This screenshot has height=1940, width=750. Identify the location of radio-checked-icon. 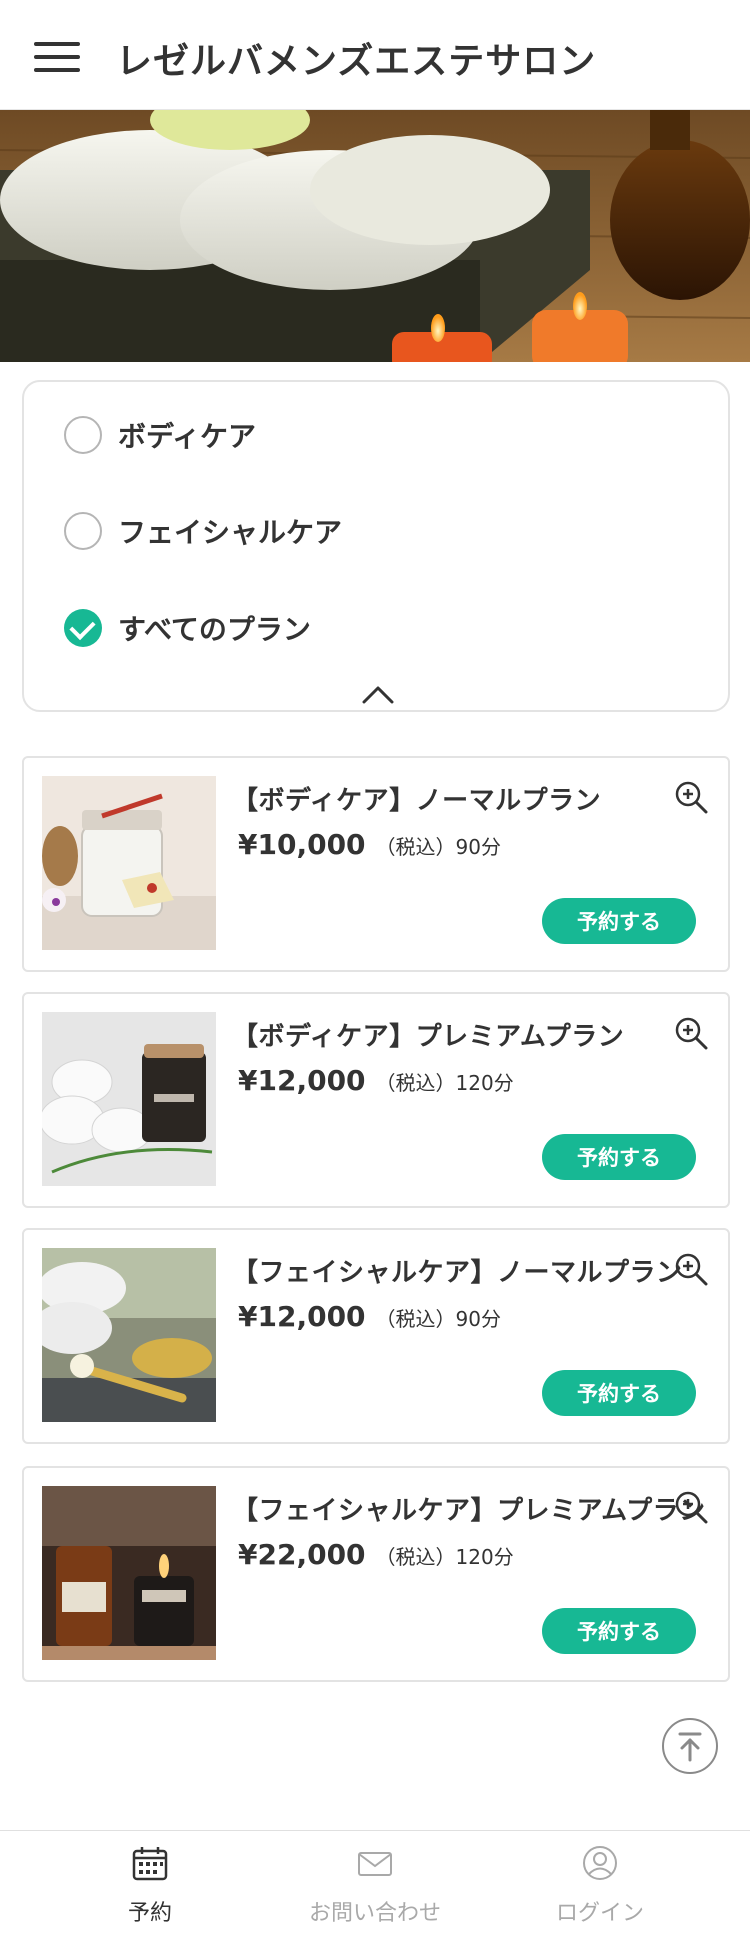
(83, 628).